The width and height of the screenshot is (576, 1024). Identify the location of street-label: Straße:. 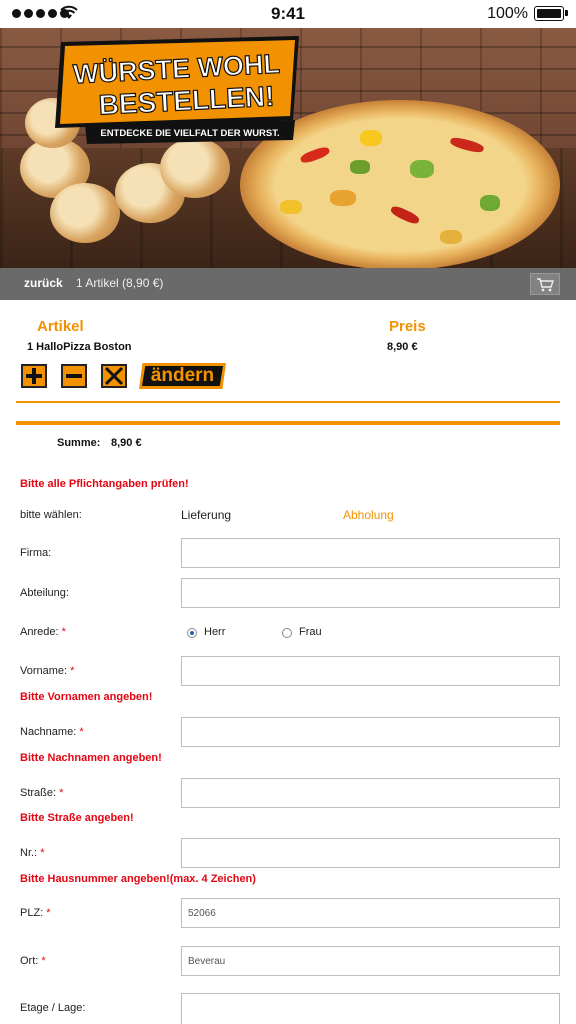
(38, 793).